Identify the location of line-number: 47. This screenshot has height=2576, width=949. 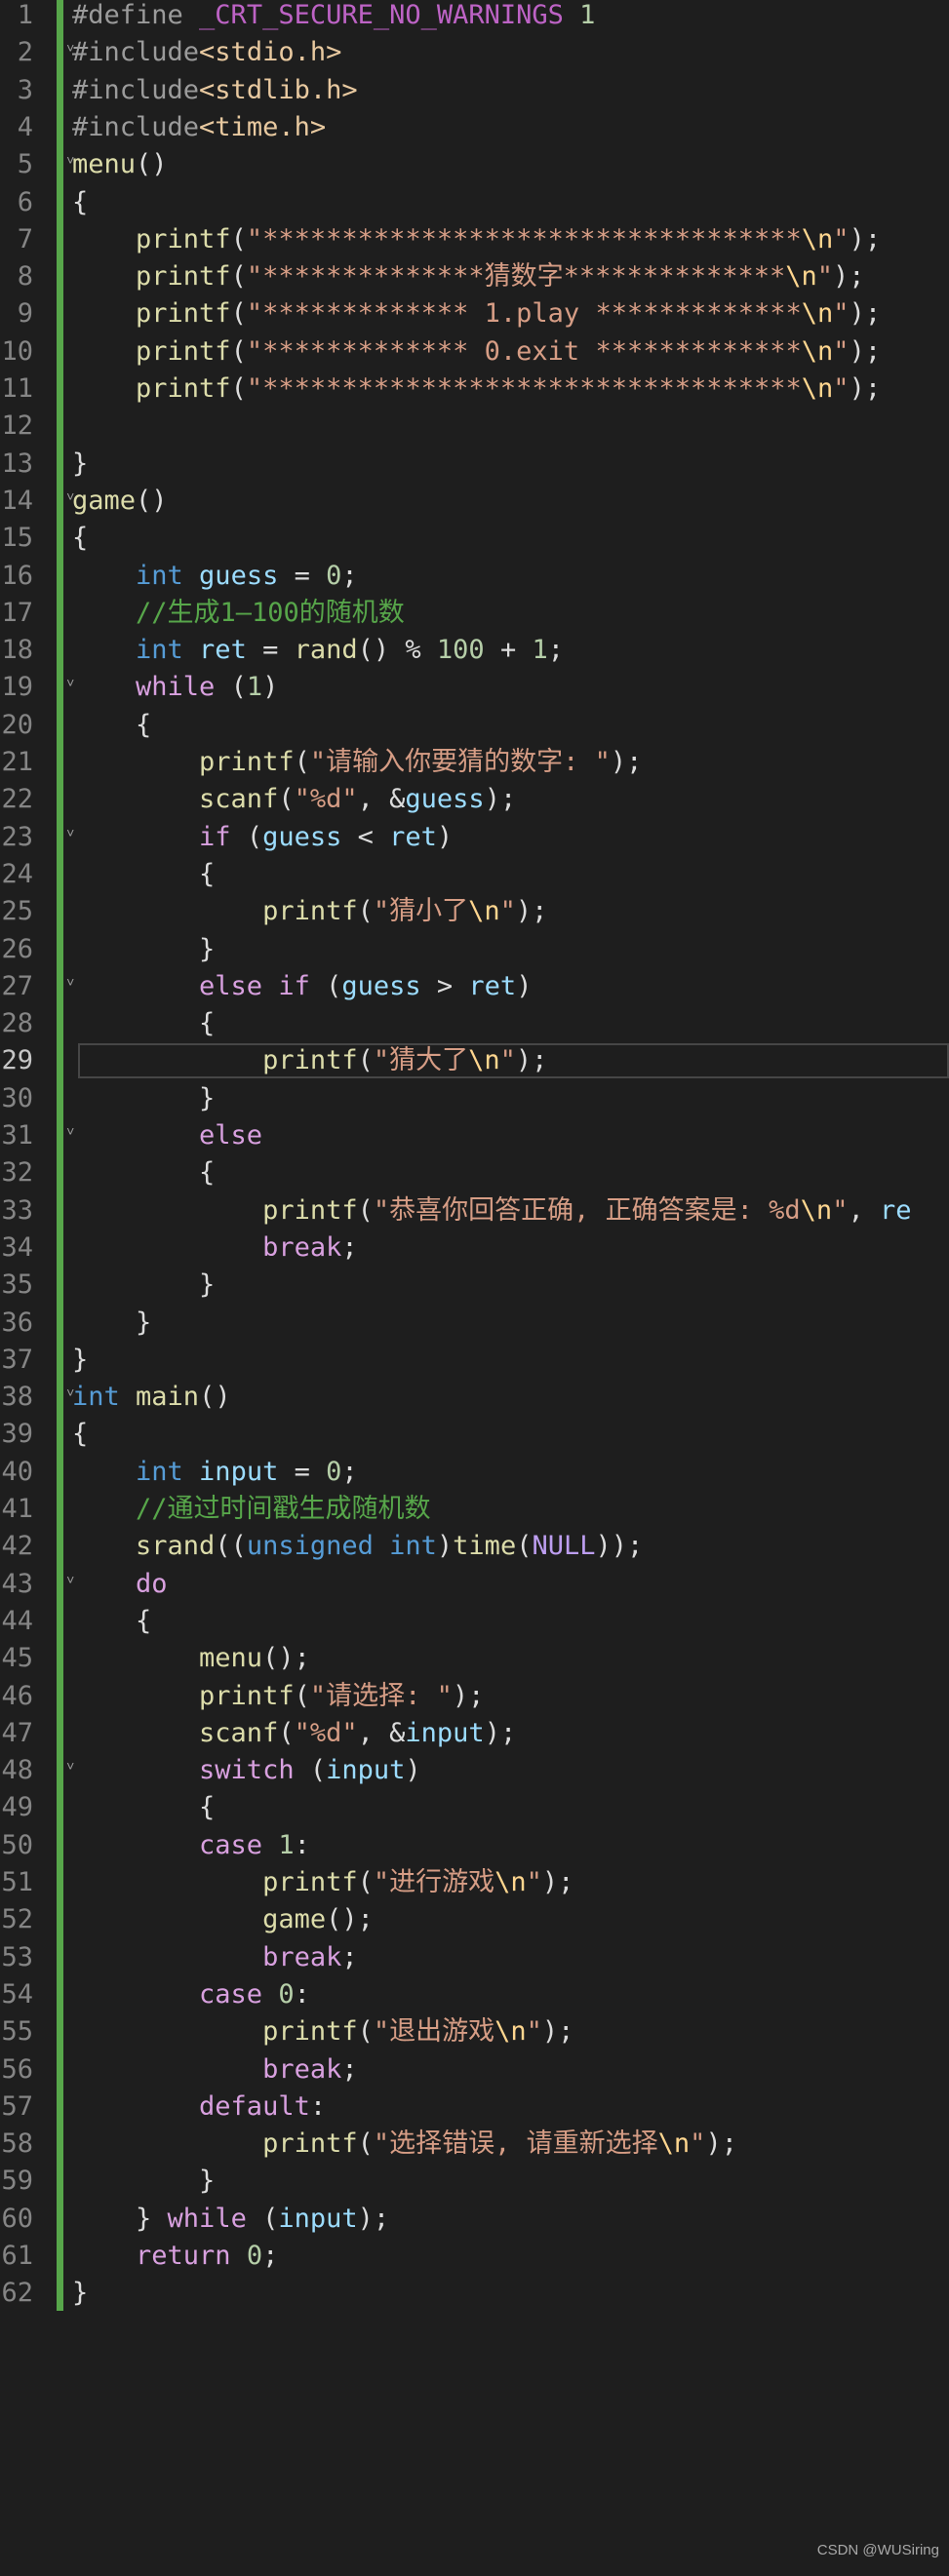
(17, 1732).